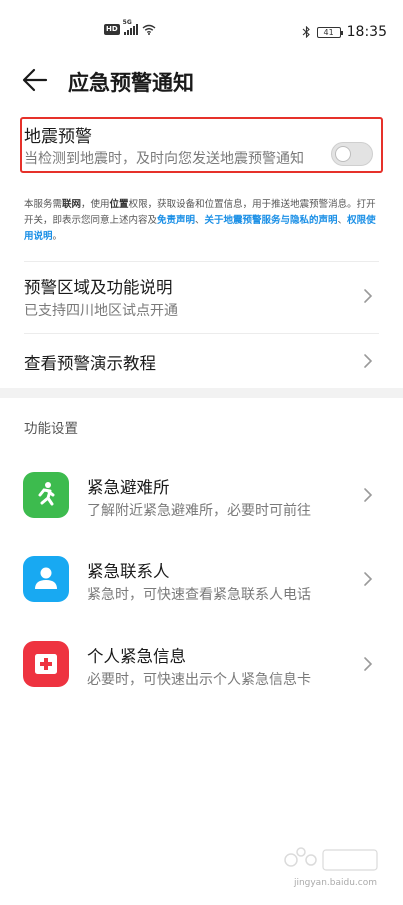  I want to click on demo-tutorial-title: 查看预警演示教程, so click(90, 363).